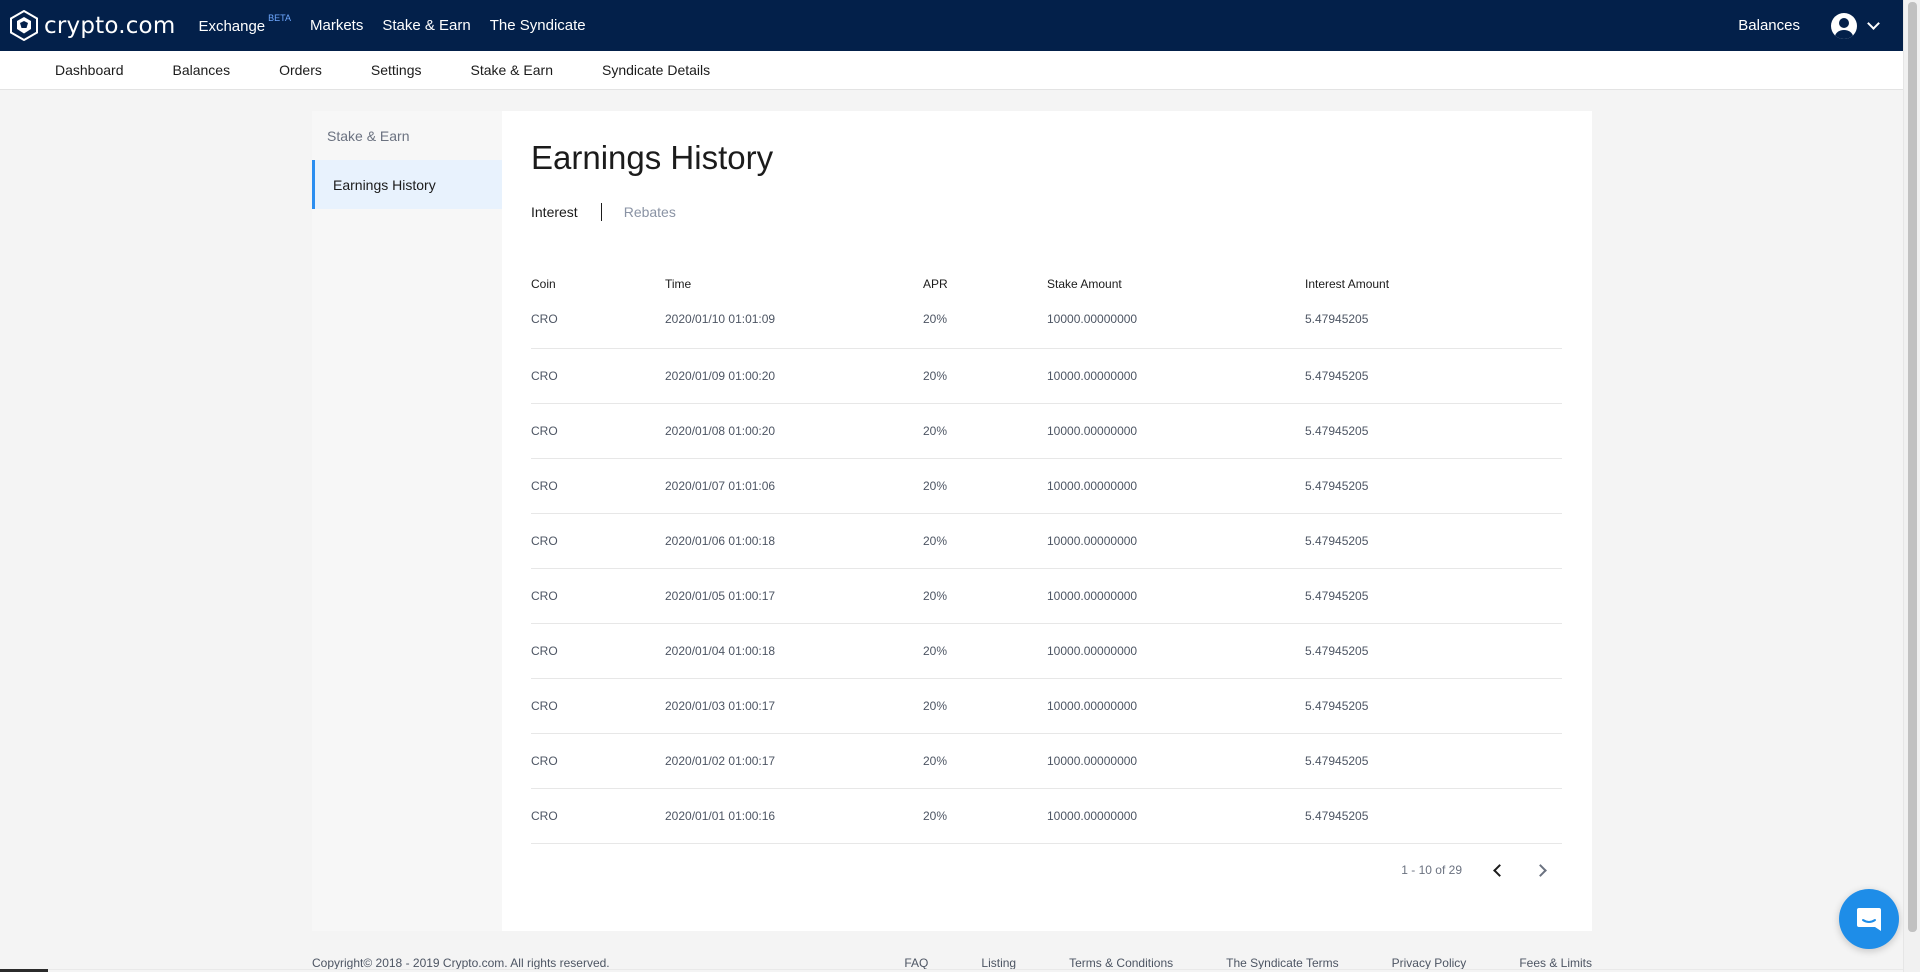 The image size is (1920, 972). What do you see at coordinates (998, 963) in the screenshot?
I see `footer-link-listing: Listing` at bounding box center [998, 963].